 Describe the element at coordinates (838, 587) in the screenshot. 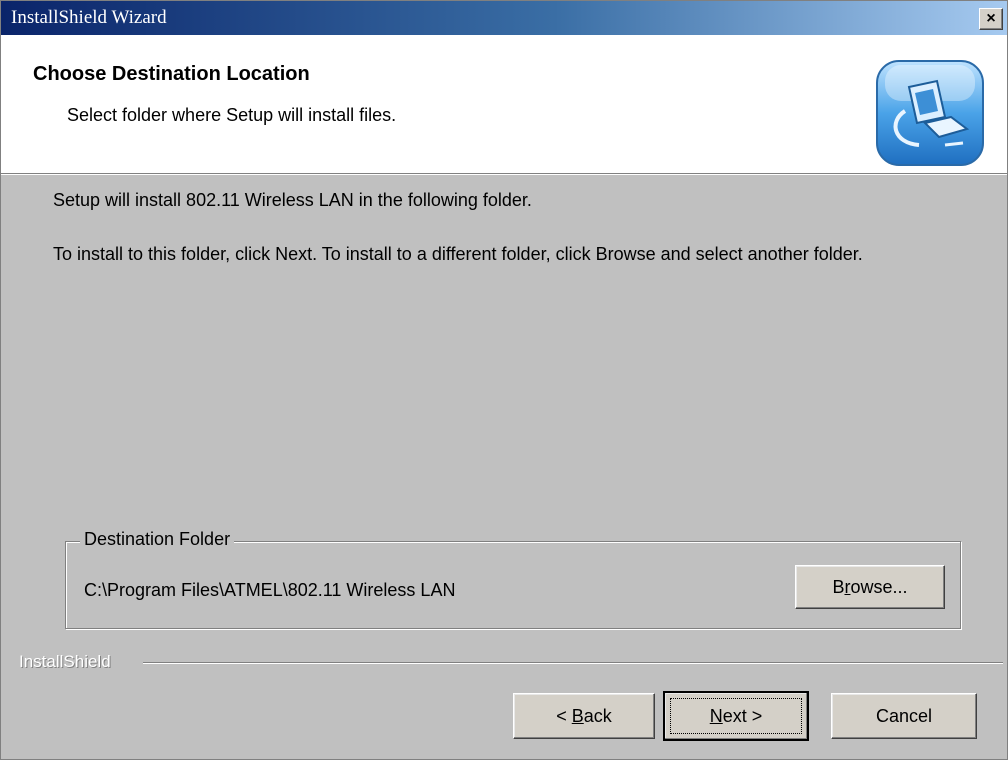

I see `browse-label-pre: B` at that location.